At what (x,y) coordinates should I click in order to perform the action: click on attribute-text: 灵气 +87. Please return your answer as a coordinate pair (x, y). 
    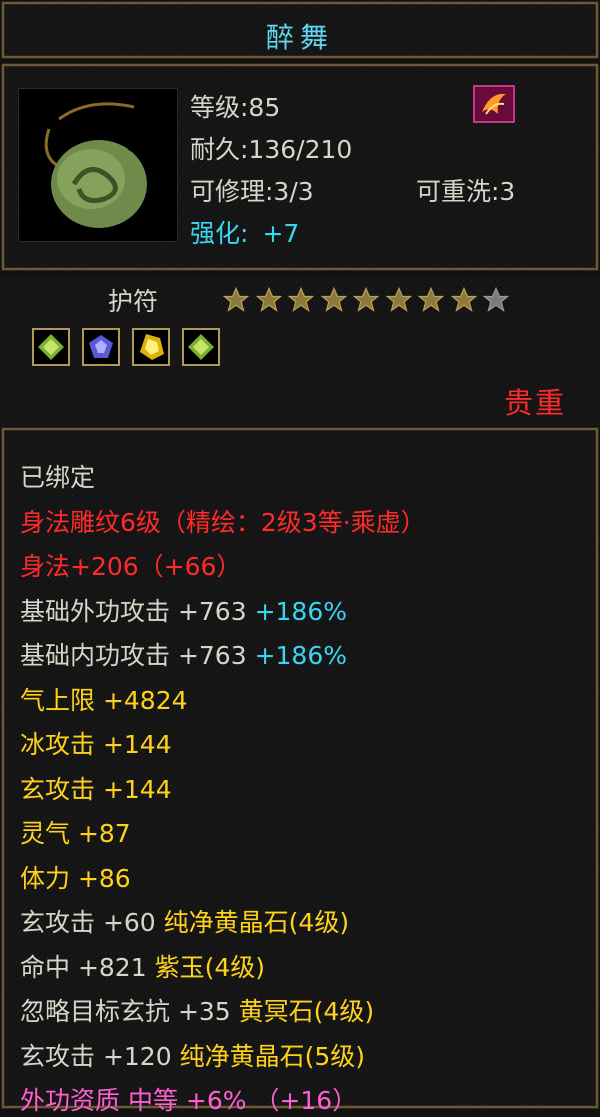
    Looking at the image, I should click on (75, 833).